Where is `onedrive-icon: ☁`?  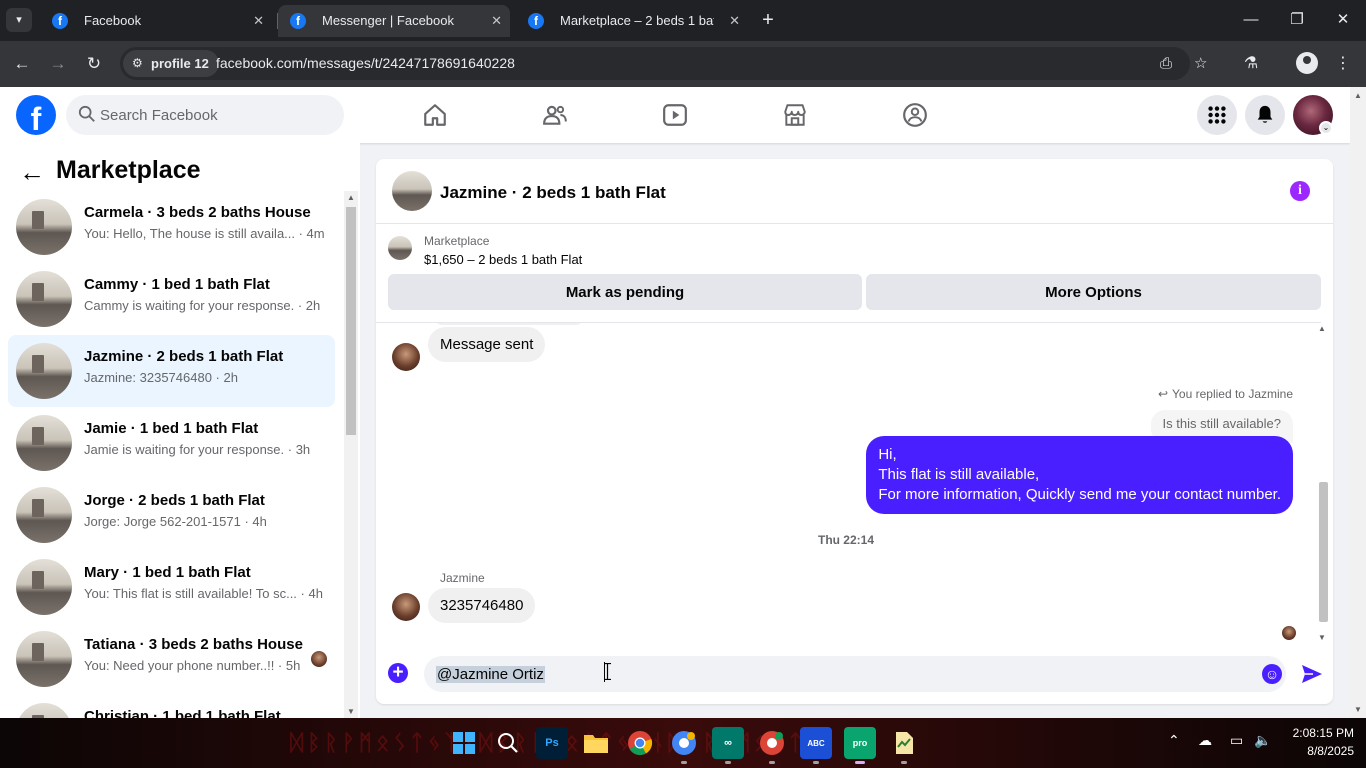 onedrive-icon: ☁ is located at coordinates (1205, 740).